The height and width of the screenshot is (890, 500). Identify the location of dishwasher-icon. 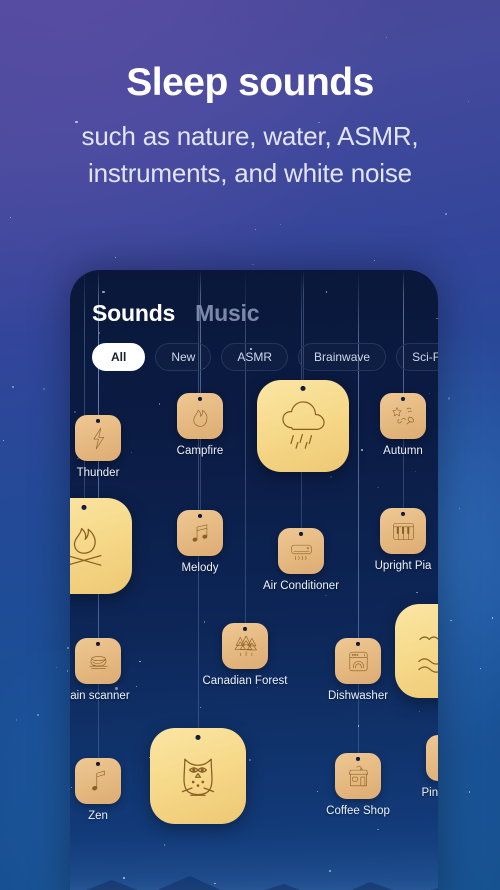
(358, 661).